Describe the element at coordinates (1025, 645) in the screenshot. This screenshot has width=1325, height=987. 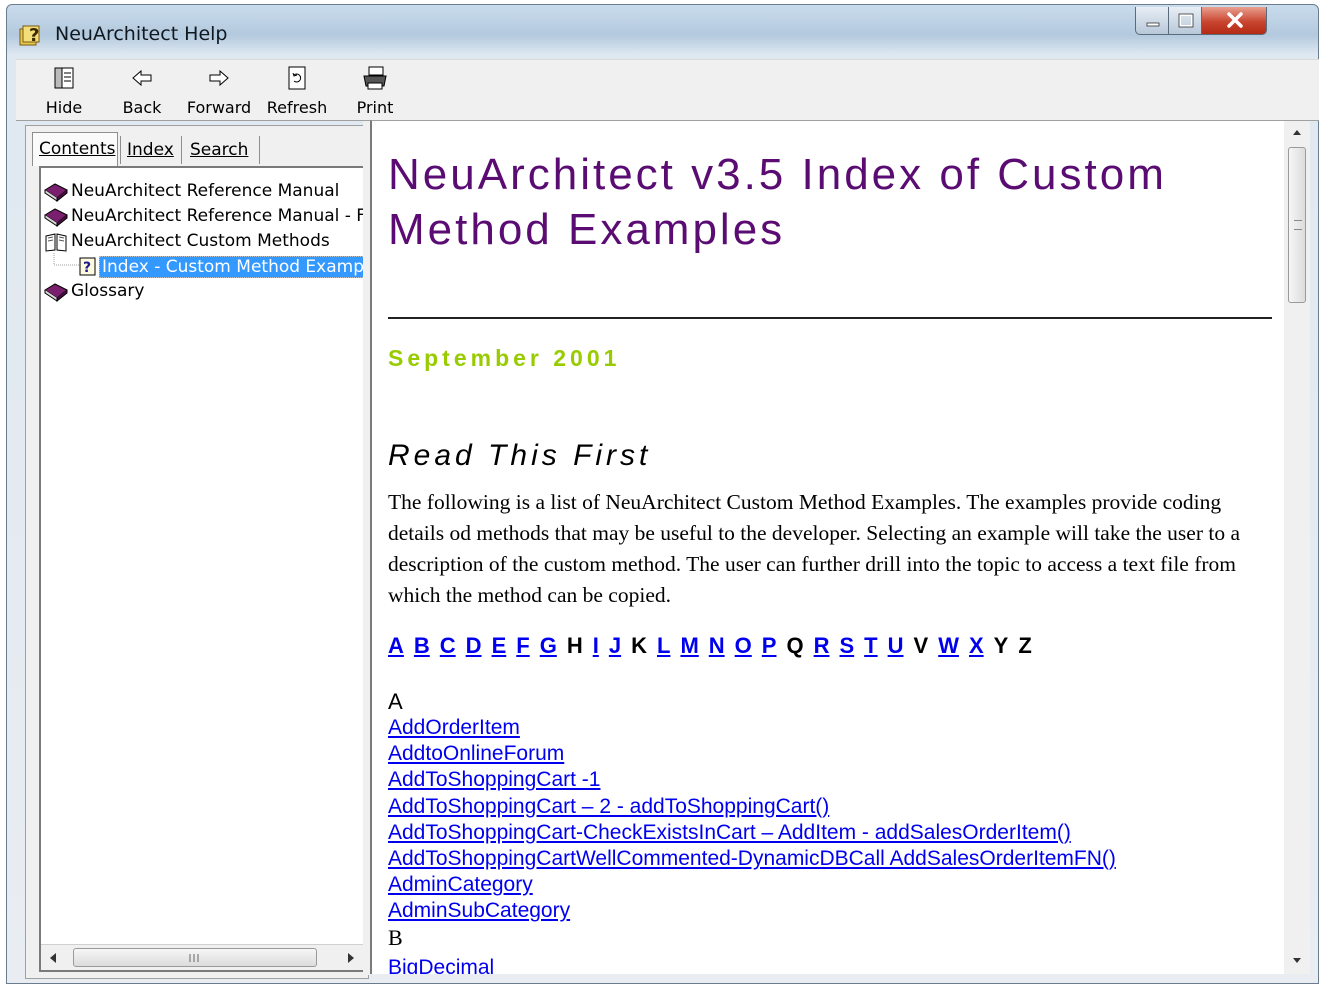
I see `alpha-letter-z: Z` at that location.